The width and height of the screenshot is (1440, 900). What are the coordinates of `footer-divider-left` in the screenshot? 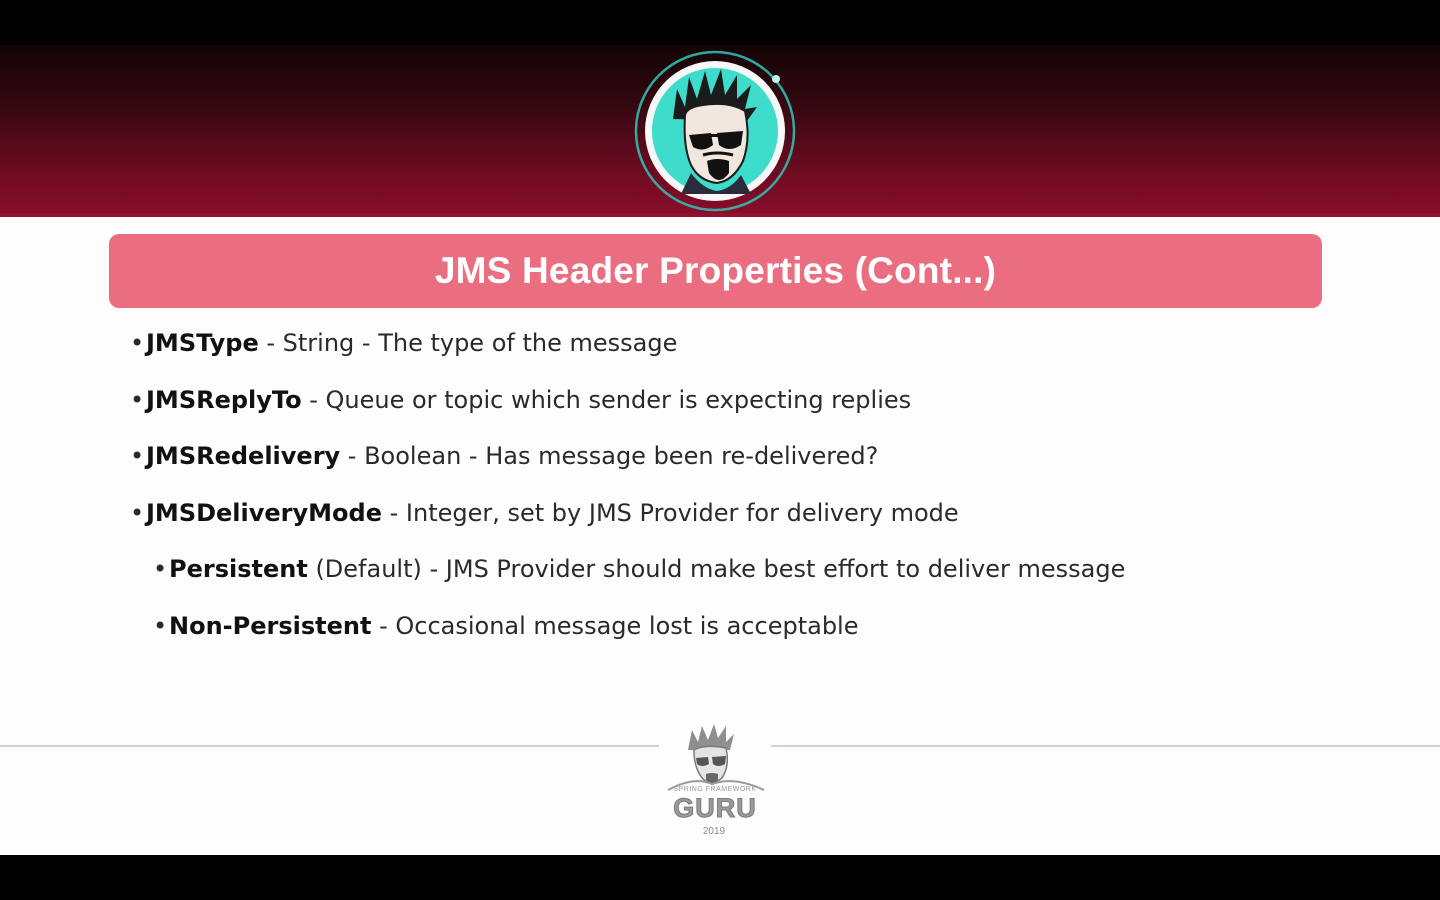 It's located at (329, 746).